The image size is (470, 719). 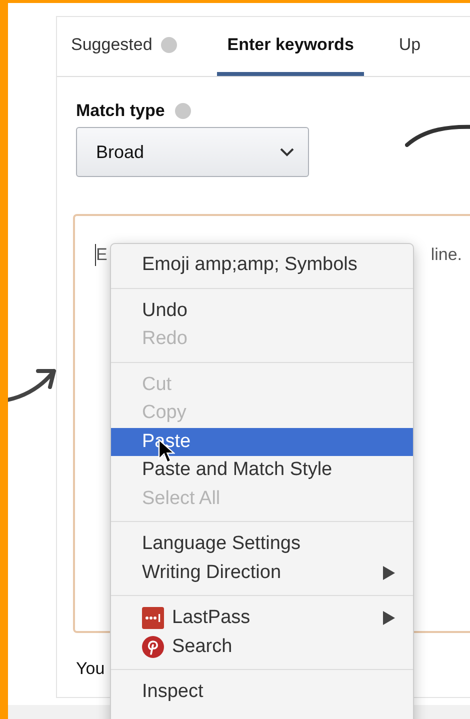 What do you see at coordinates (262, 544) in the screenshot?
I see `menu-item: Language Settings` at bounding box center [262, 544].